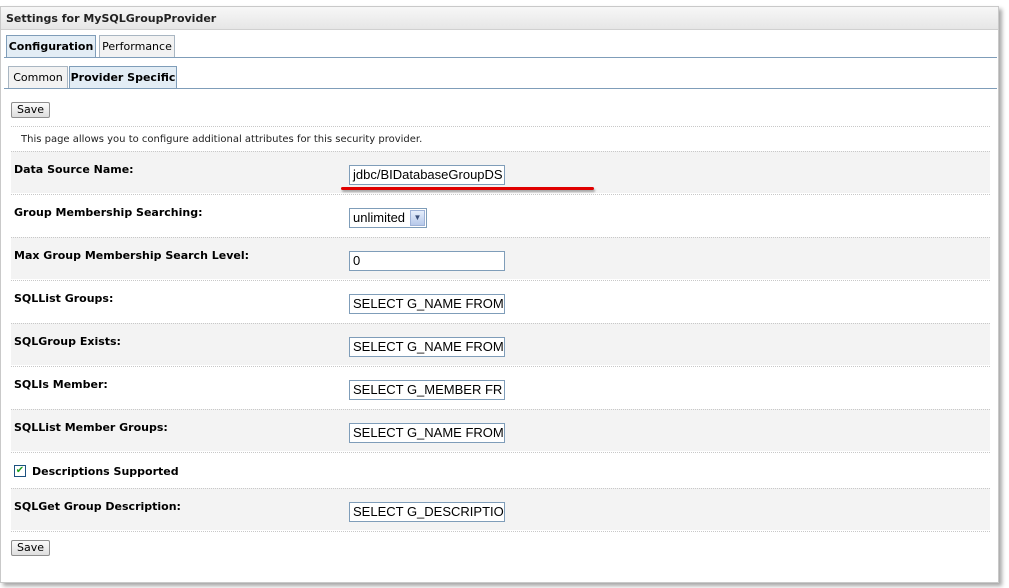 The width and height of the screenshot is (1009, 588). Describe the element at coordinates (108, 212) in the screenshot. I see `group-membership-label: Group Membership Searching:` at that location.